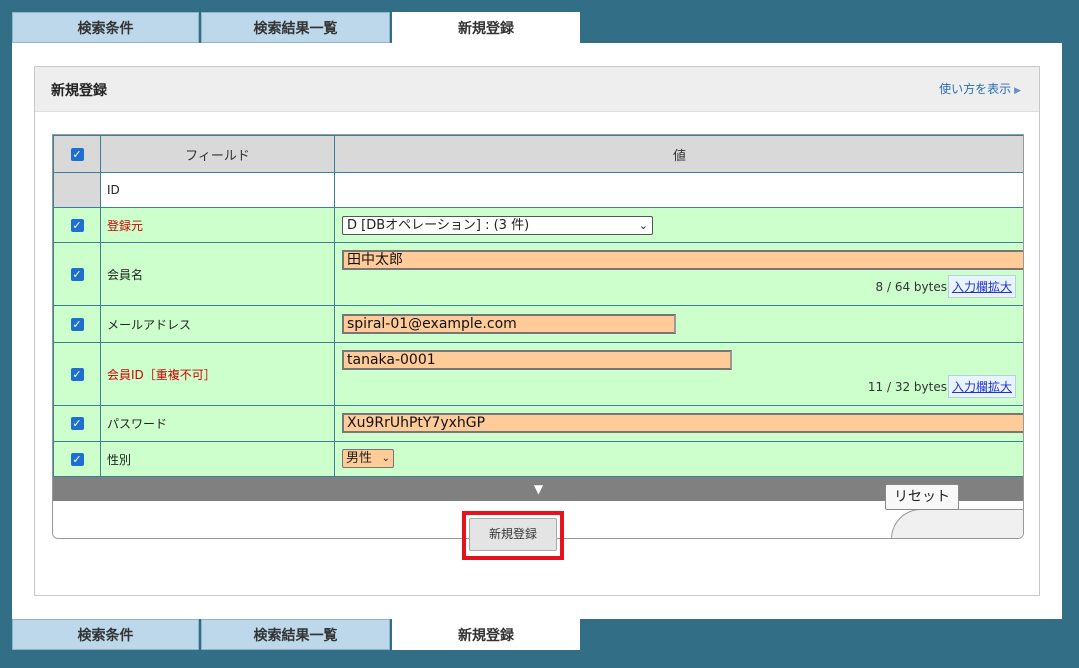 This screenshot has width=1079, height=668. I want to click on field-label: 性別, so click(217, 459).